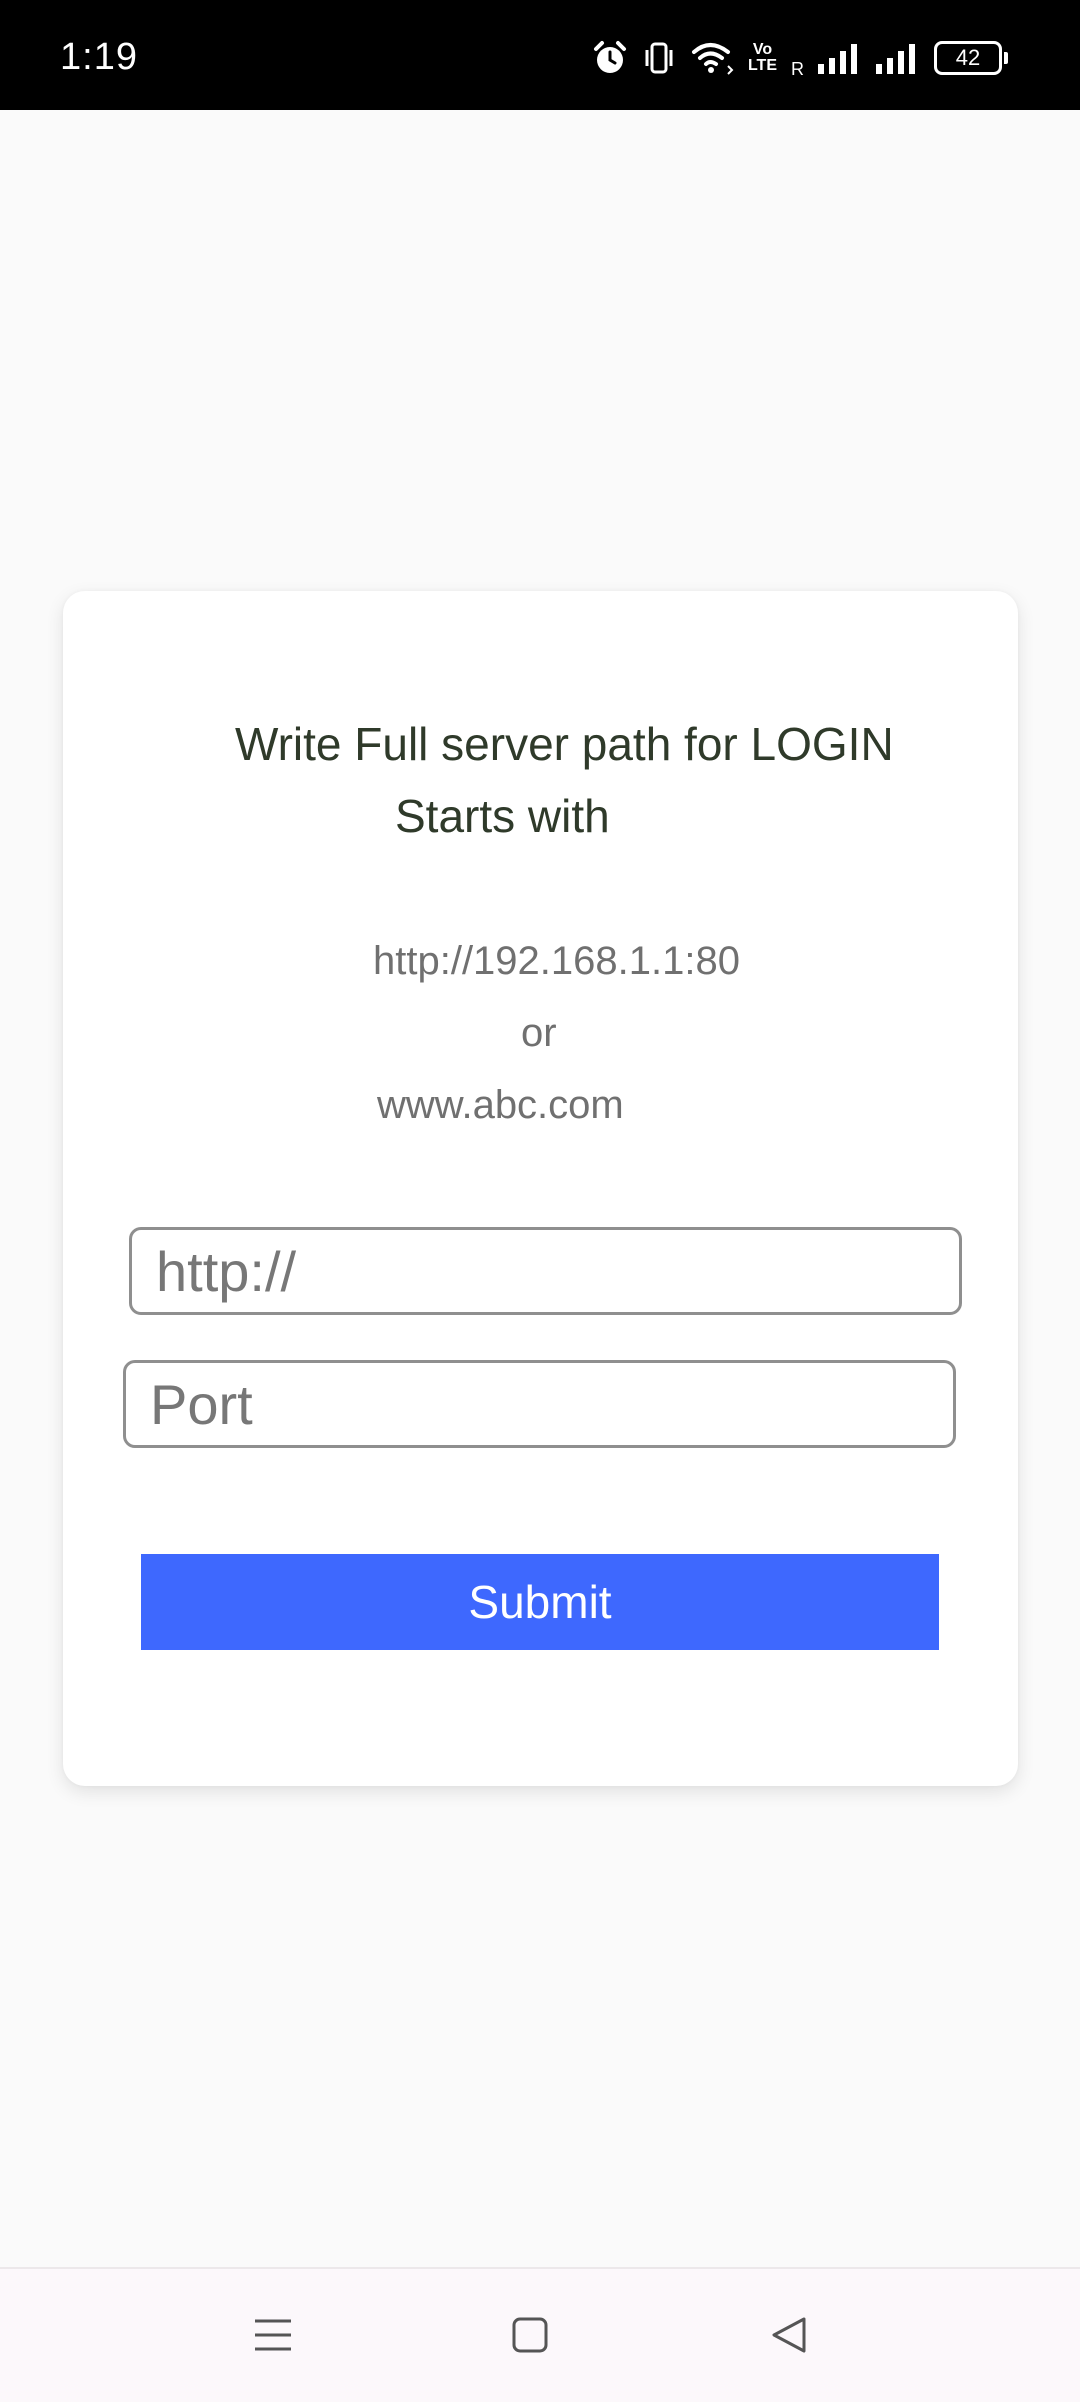  Describe the element at coordinates (762, 65) in the screenshot. I see `volte-bottom-label: LTE` at that location.